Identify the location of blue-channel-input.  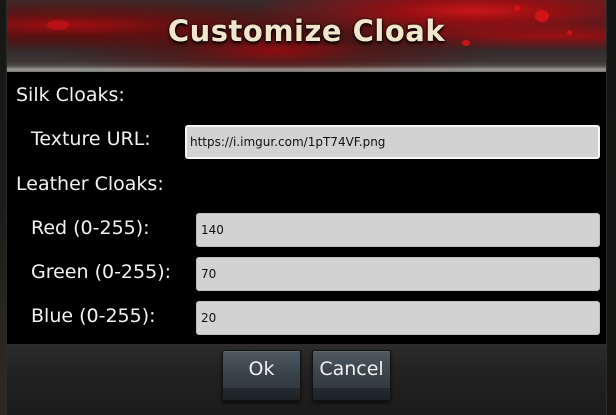
(398, 318).